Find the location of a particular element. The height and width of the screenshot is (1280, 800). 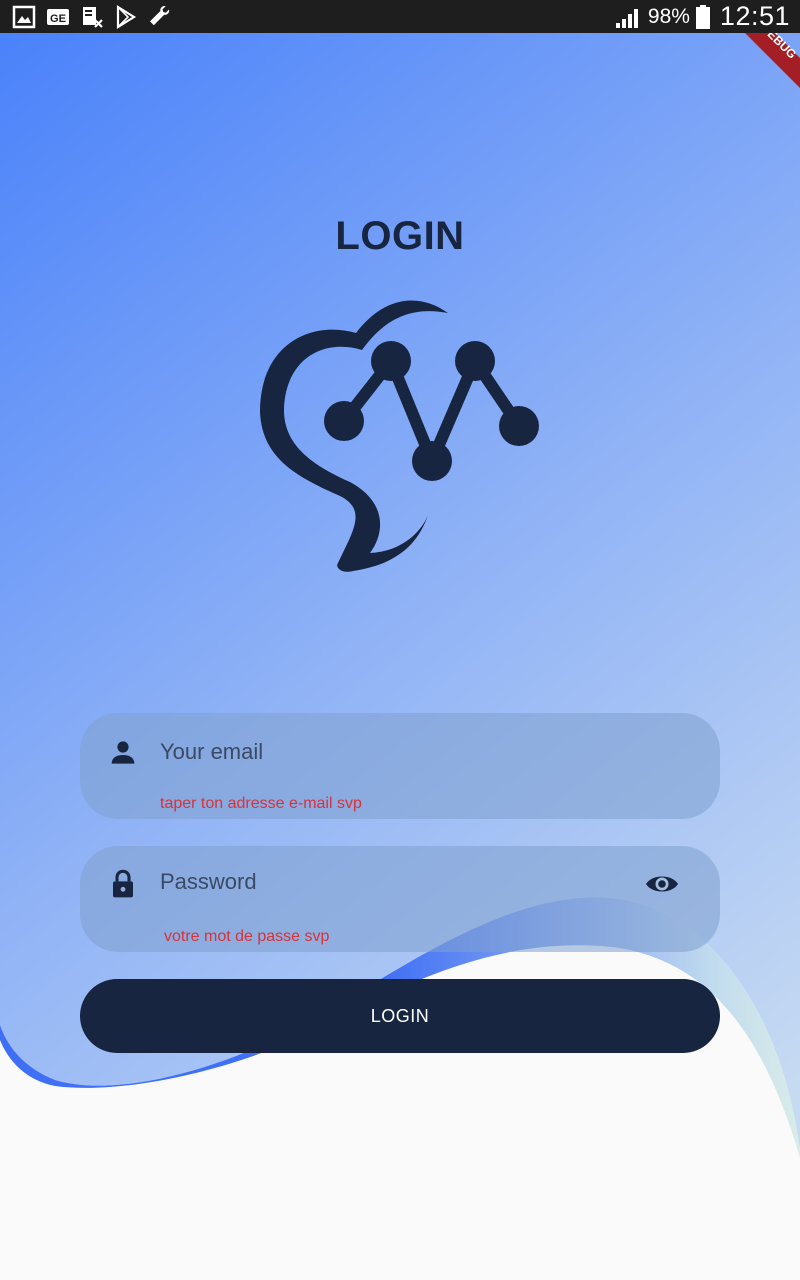

page-title: LOGIN is located at coordinates (400, 236).